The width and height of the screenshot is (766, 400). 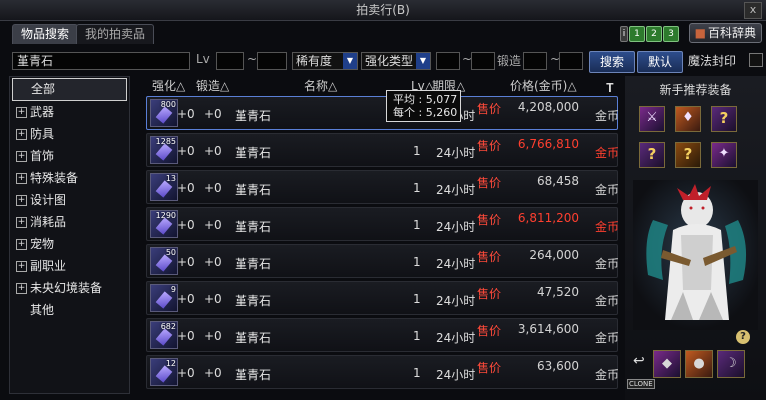 I want to click on table-row: 800+0+0堇青石124小时售价4,208,000金币, so click(x=382, y=113).